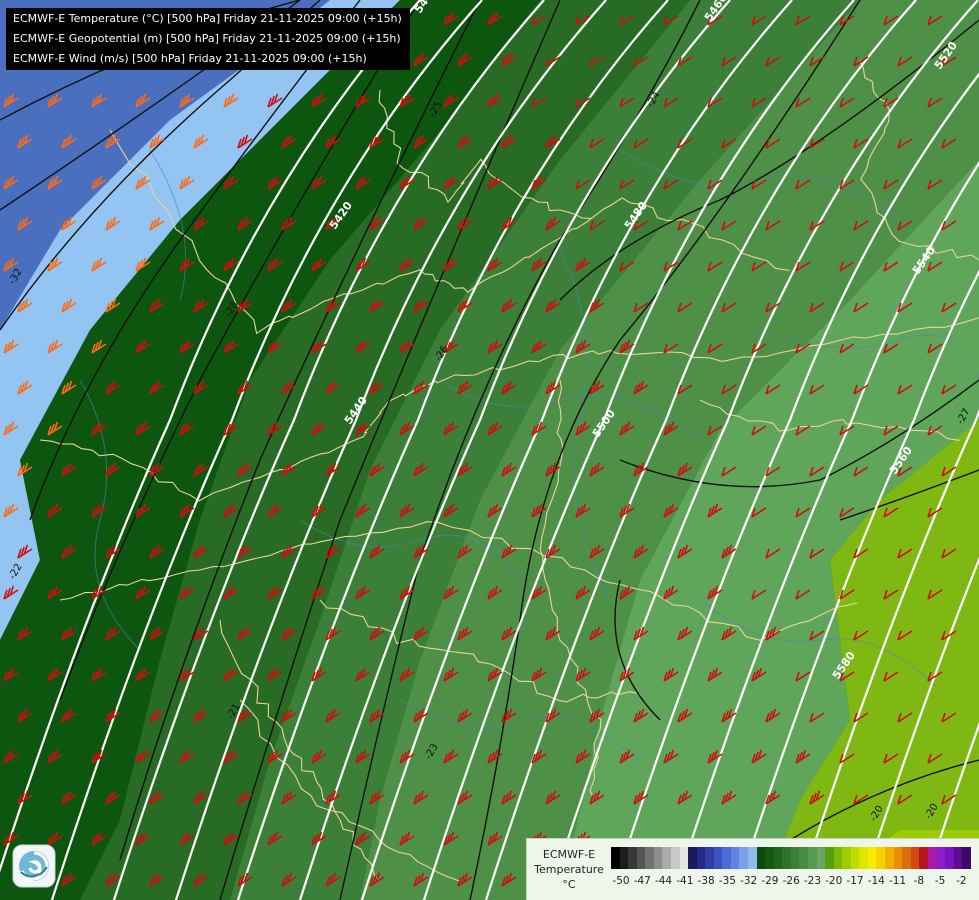 Image resolution: width=979 pixels, height=900 pixels. I want to click on legend-title-variable: Temperature, so click(569, 869).